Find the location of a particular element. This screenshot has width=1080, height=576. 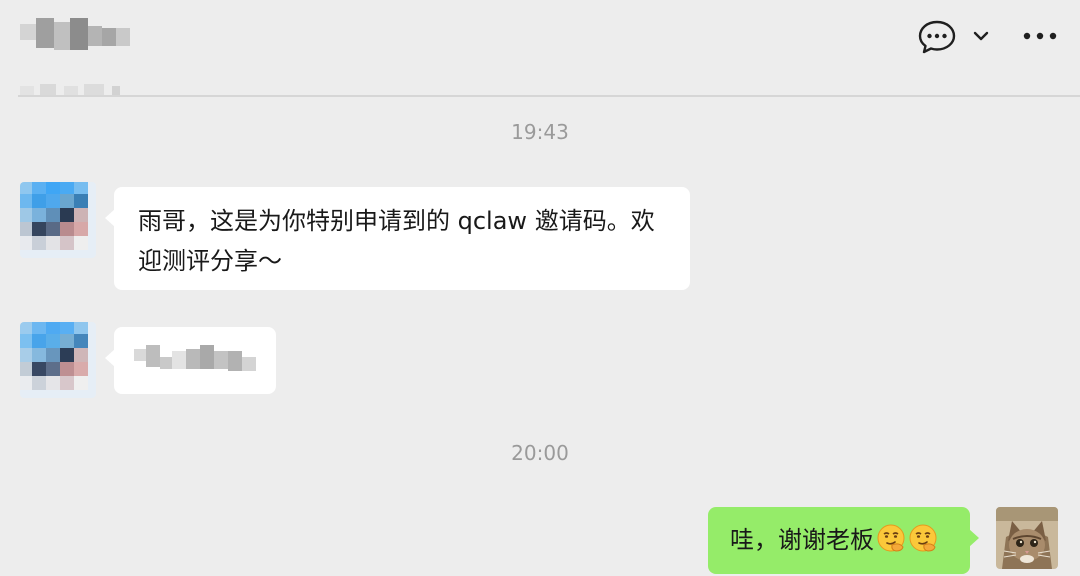

message-text-line: 雨哥，这是为你特别申请到的 qclaw 邀请码。欢 is located at coordinates (396, 221).